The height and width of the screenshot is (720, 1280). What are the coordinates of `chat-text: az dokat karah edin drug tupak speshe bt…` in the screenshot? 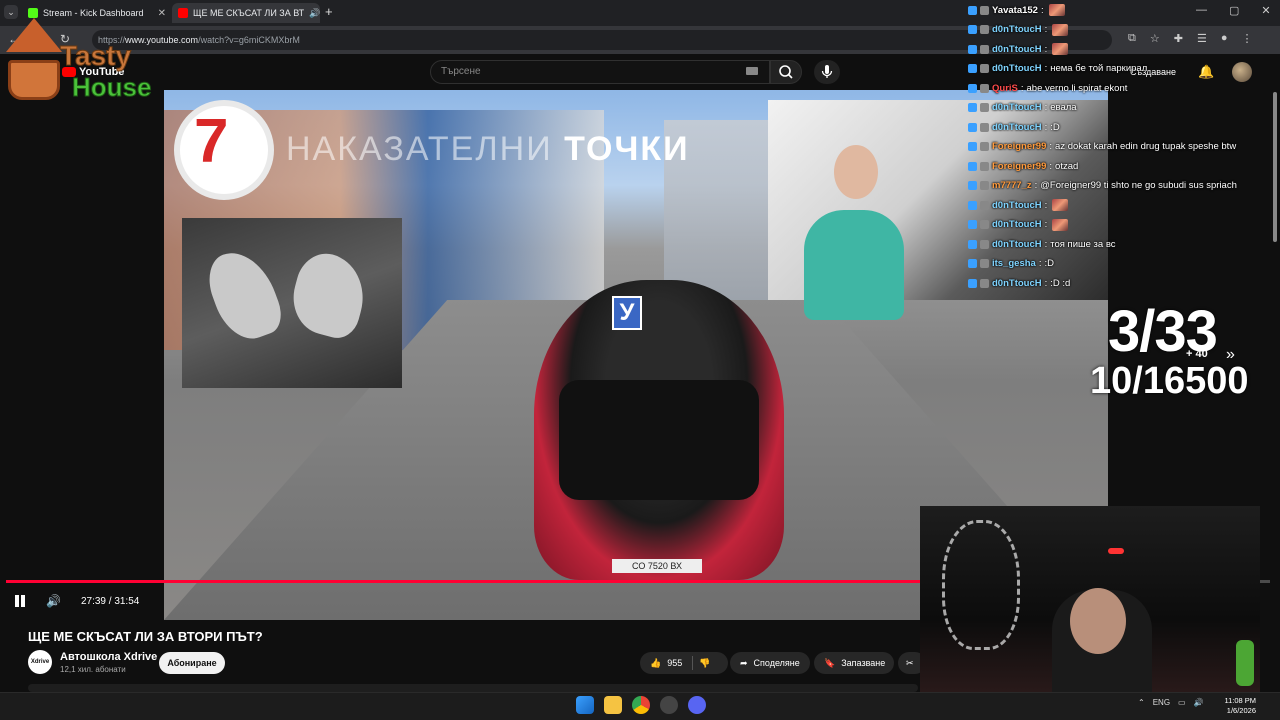 It's located at (1146, 146).